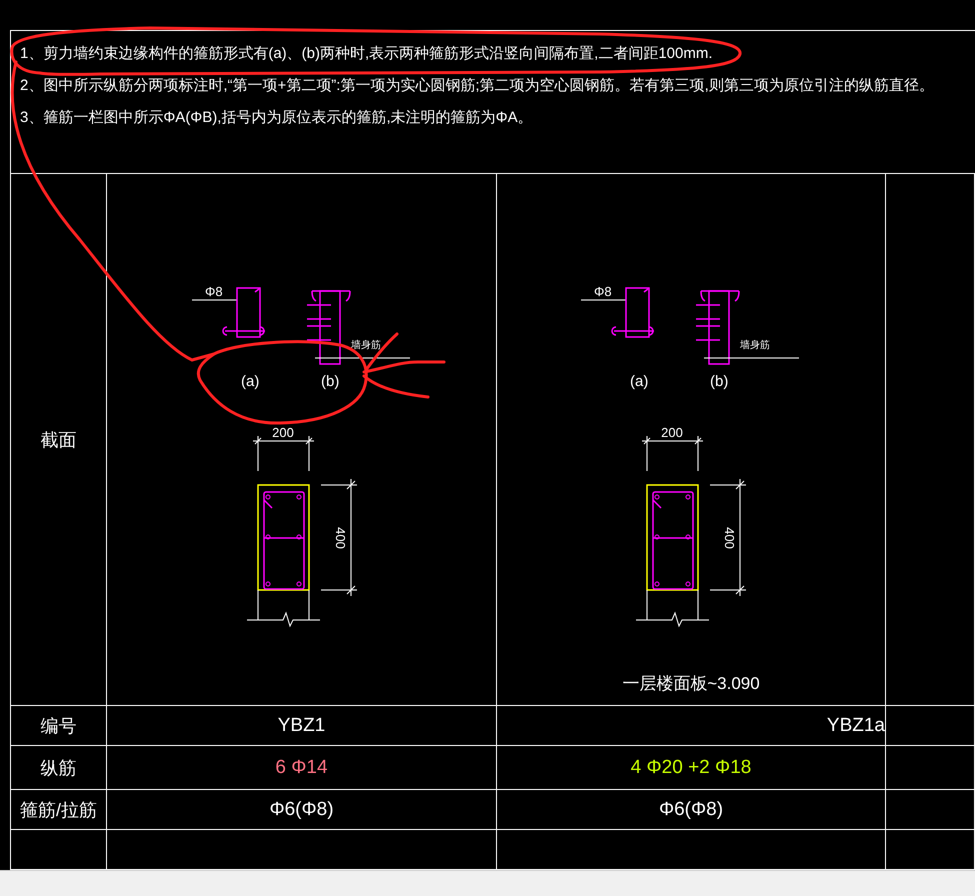  I want to click on table-cell: YBZ1a, so click(855, 725).